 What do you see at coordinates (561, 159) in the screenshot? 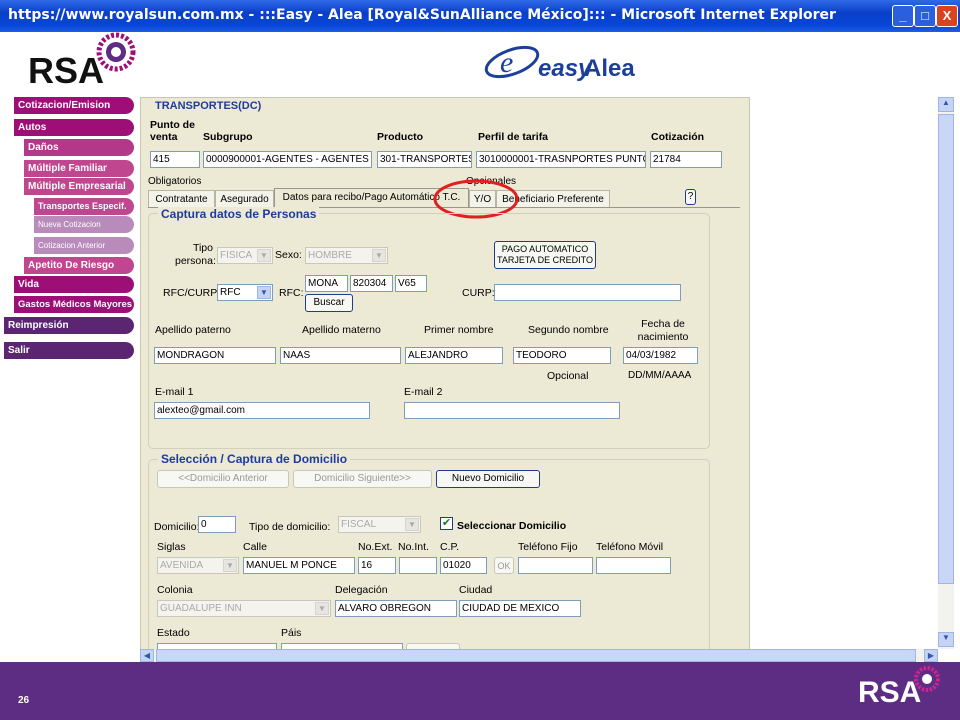
I see `perfil-field: 3010000001-TRASNPORTES PUNTO` at bounding box center [561, 159].